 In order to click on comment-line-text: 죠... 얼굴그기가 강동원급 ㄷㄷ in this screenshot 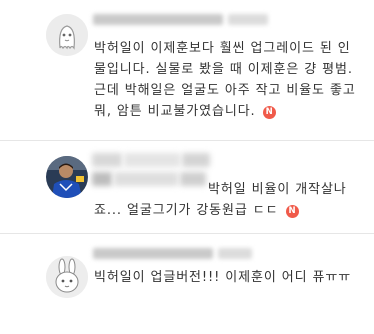, I will do `click(186, 210)`.